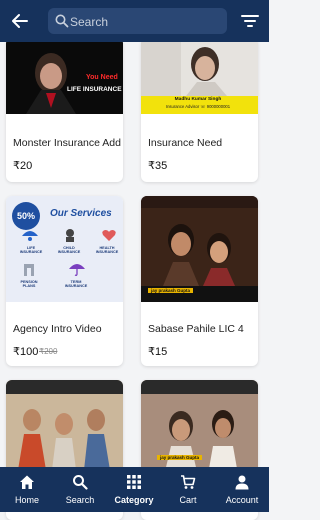  I want to click on advisor-contact: Insurance Advisor ☏ 9000000001, so click(198, 106).